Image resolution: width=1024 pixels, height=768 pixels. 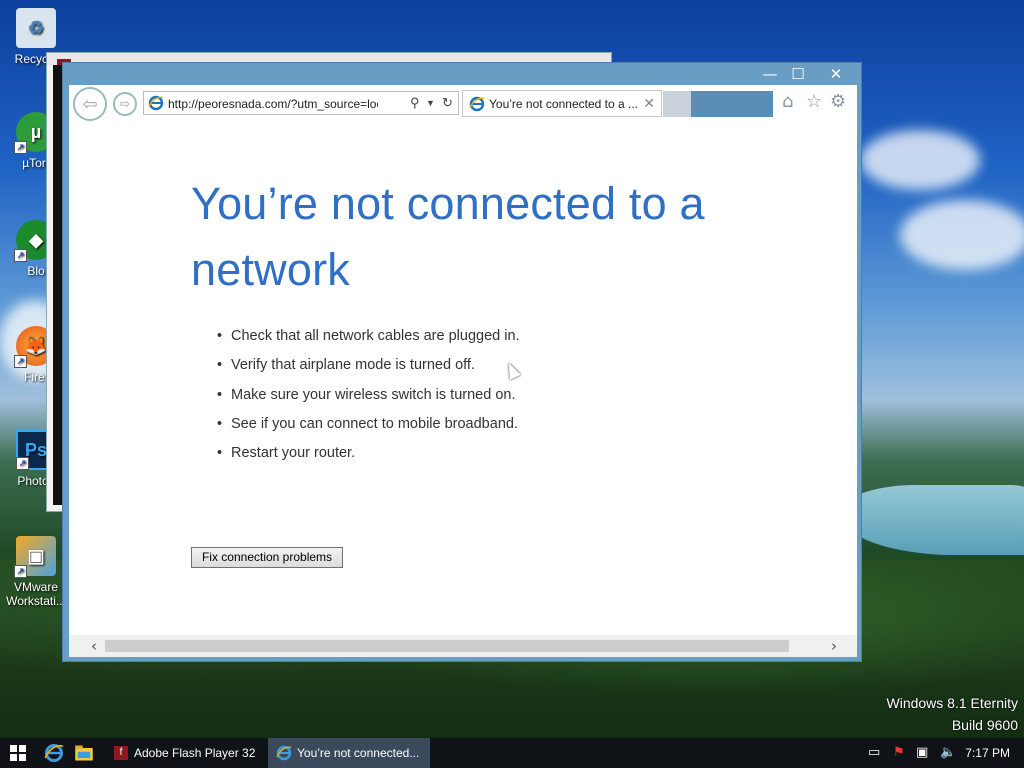 What do you see at coordinates (368, 459) in the screenshot?
I see `list-item: Restart your router.` at bounding box center [368, 459].